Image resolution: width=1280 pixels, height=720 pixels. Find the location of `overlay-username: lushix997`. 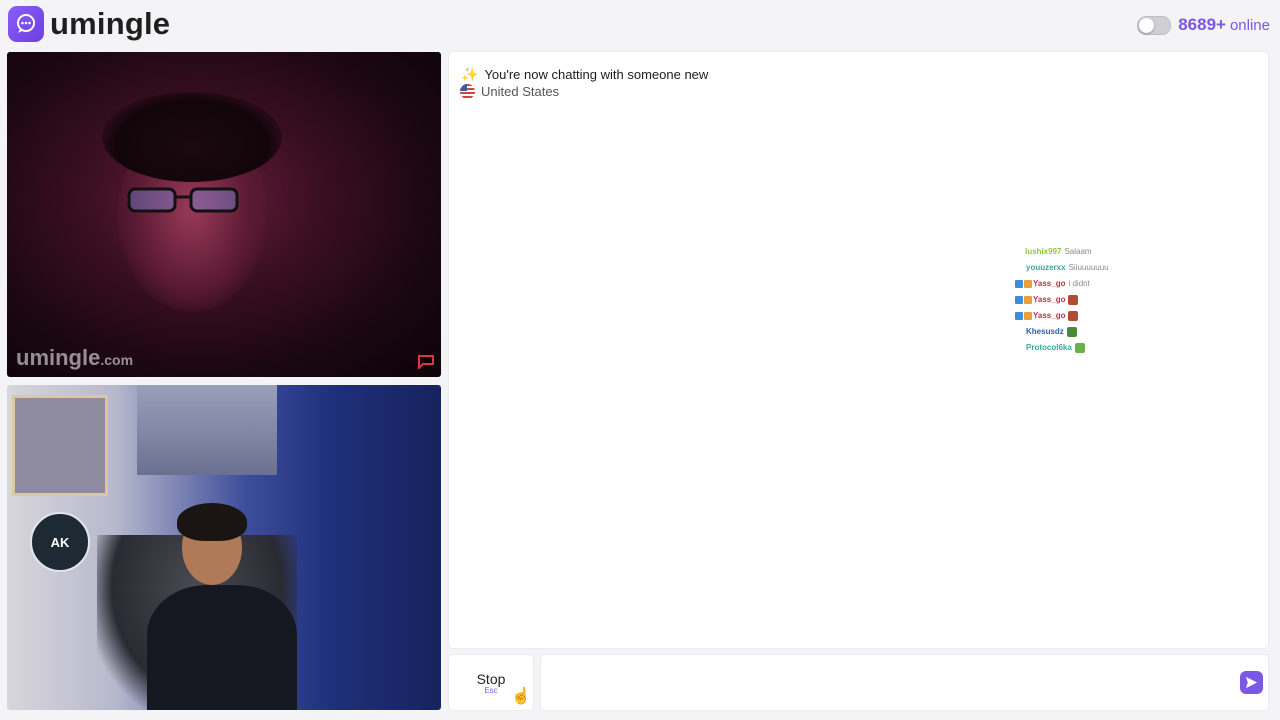

overlay-username: lushix997 is located at coordinates (1043, 251).